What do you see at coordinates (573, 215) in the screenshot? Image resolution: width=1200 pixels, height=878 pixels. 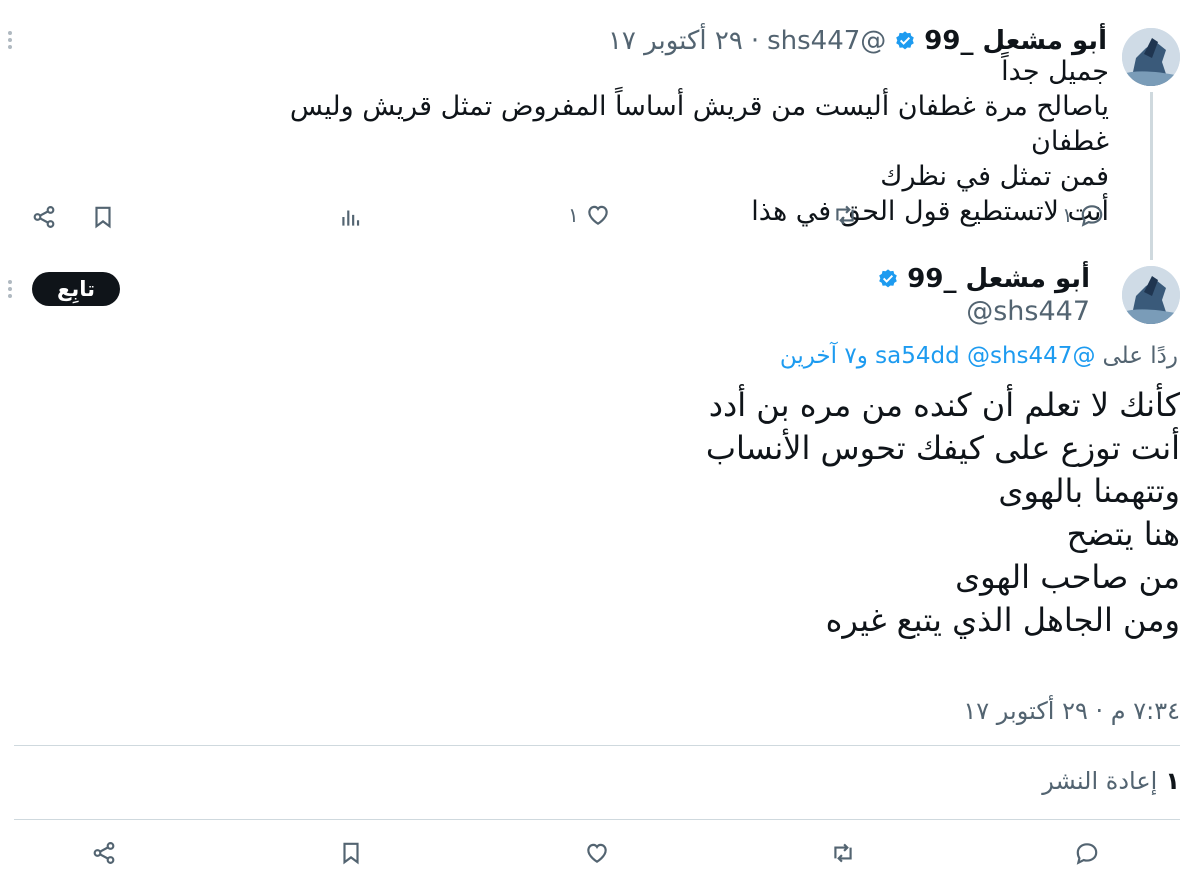 I see `like-count: ١` at bounding box center [573, 215].